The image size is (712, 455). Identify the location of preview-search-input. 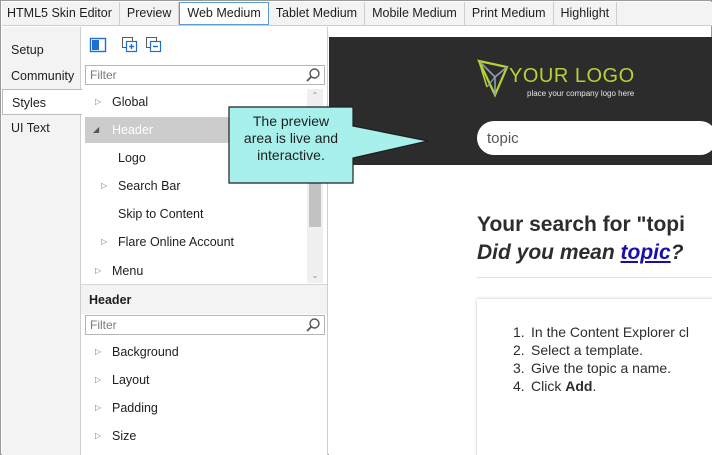
(587, 138).